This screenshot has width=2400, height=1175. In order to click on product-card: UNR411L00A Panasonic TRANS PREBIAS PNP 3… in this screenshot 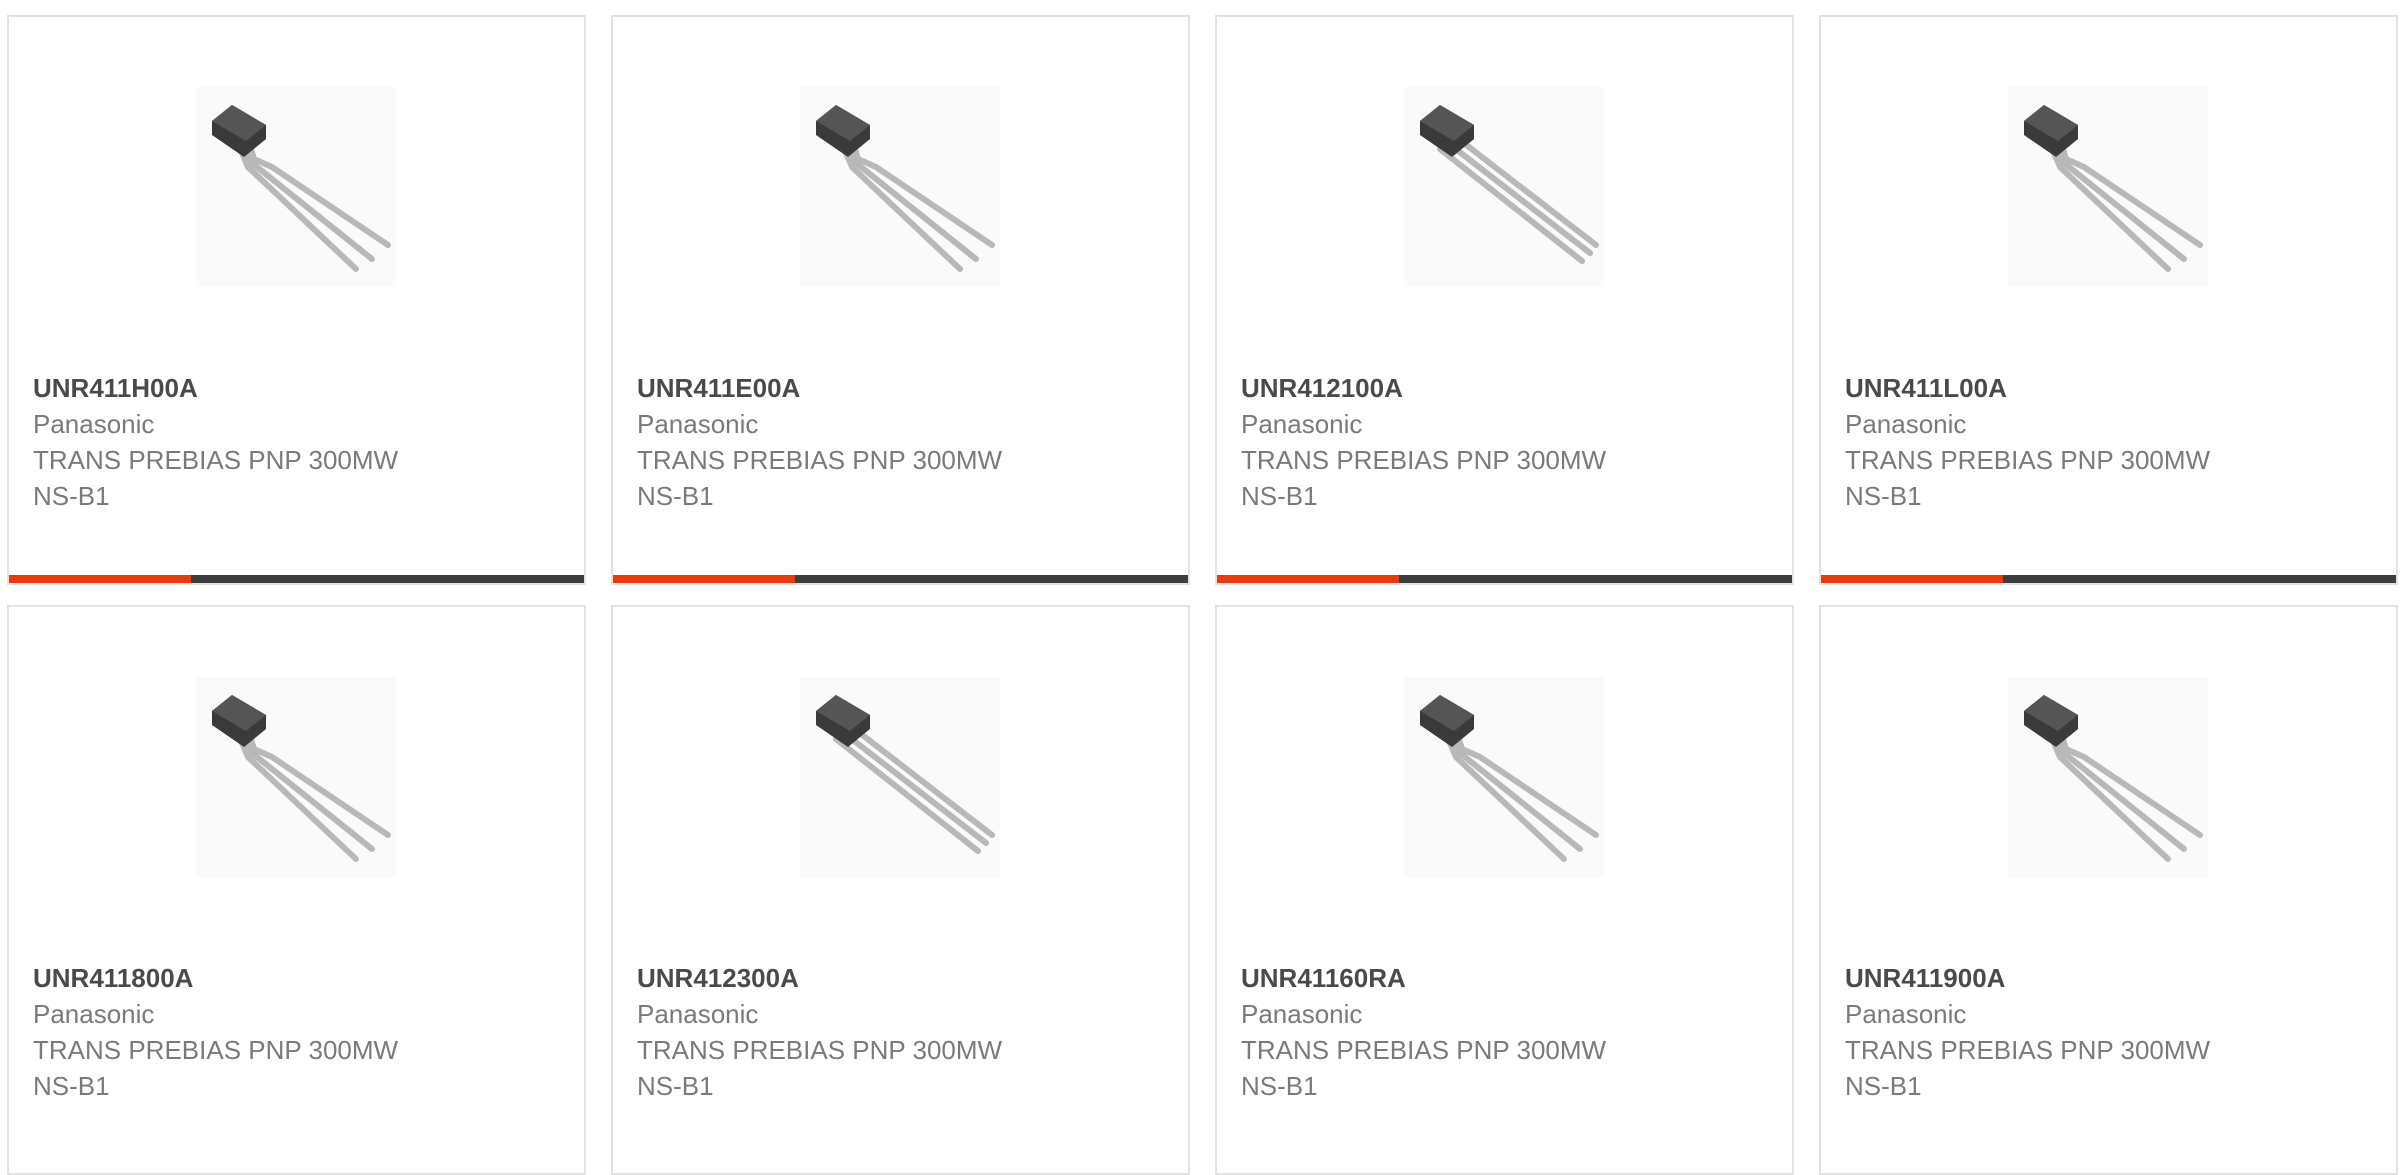, I will do `click(2108, 300)`.